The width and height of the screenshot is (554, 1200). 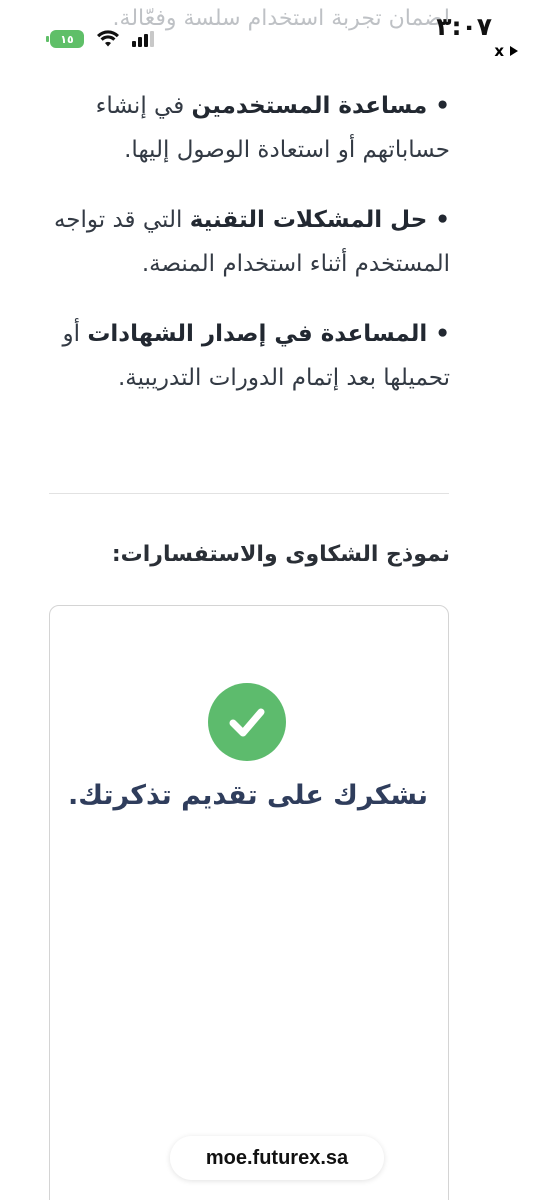 I want to click on signal-icon, so click(x=143, y=39).